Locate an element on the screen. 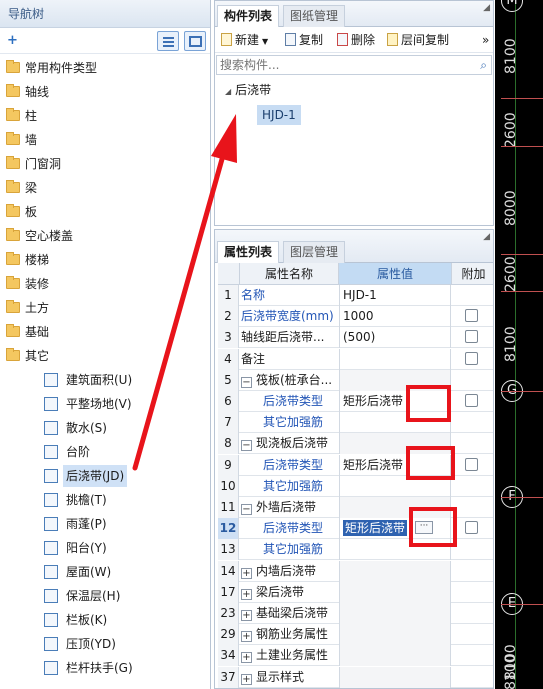  nav-category-item: 柱 is located at coordinates (105, 116).